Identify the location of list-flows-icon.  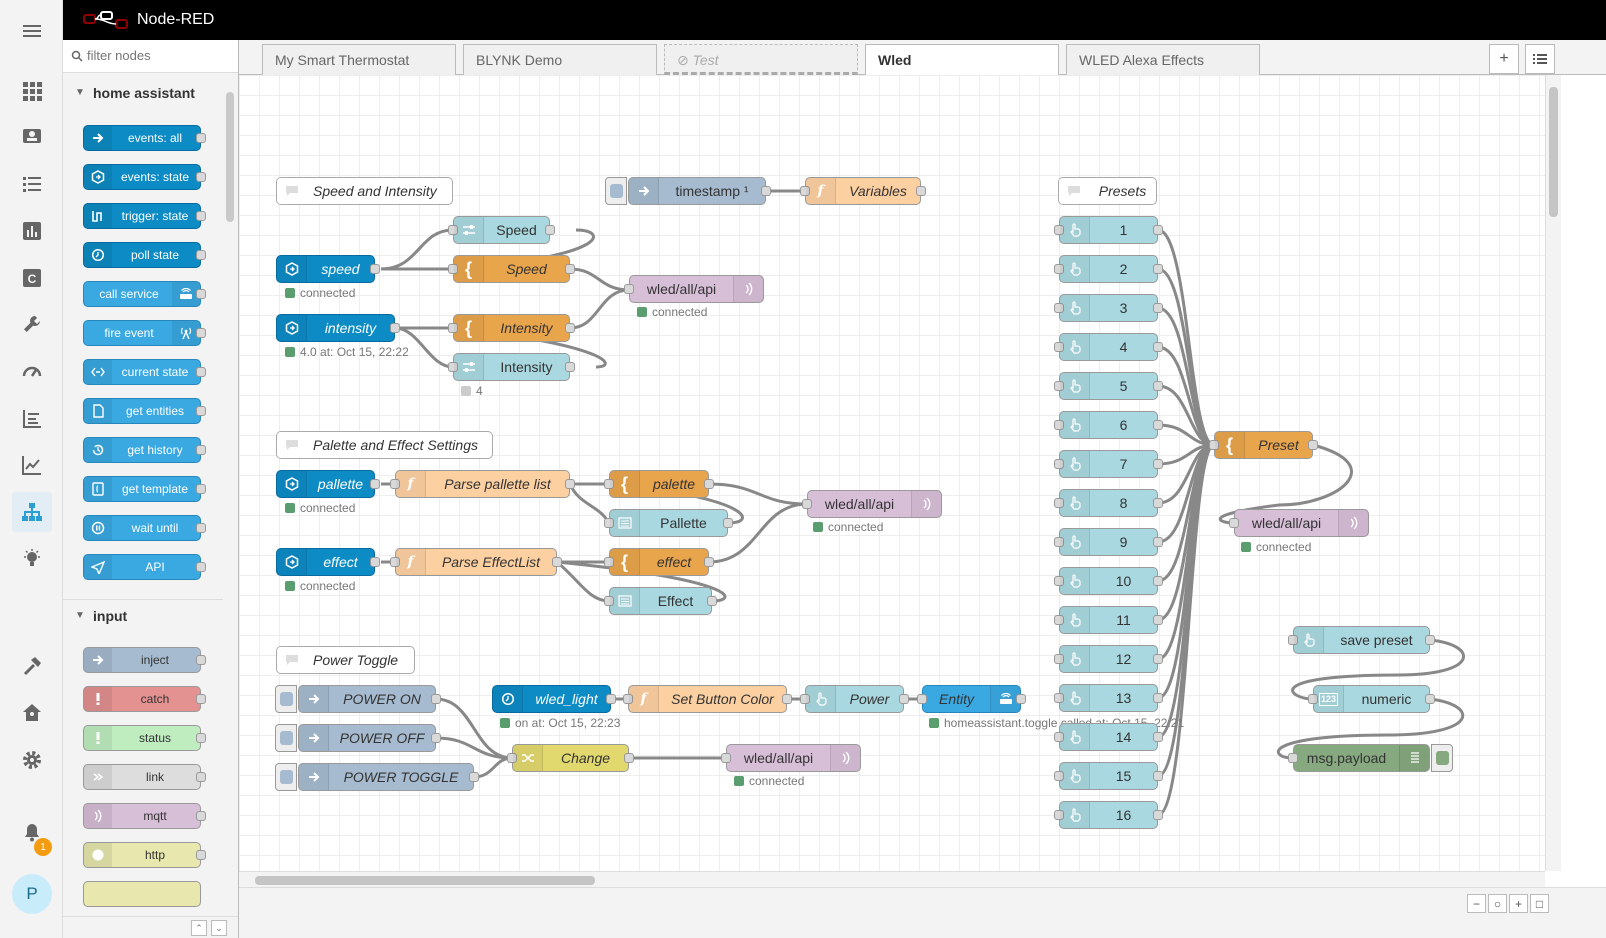
(1540, 59).